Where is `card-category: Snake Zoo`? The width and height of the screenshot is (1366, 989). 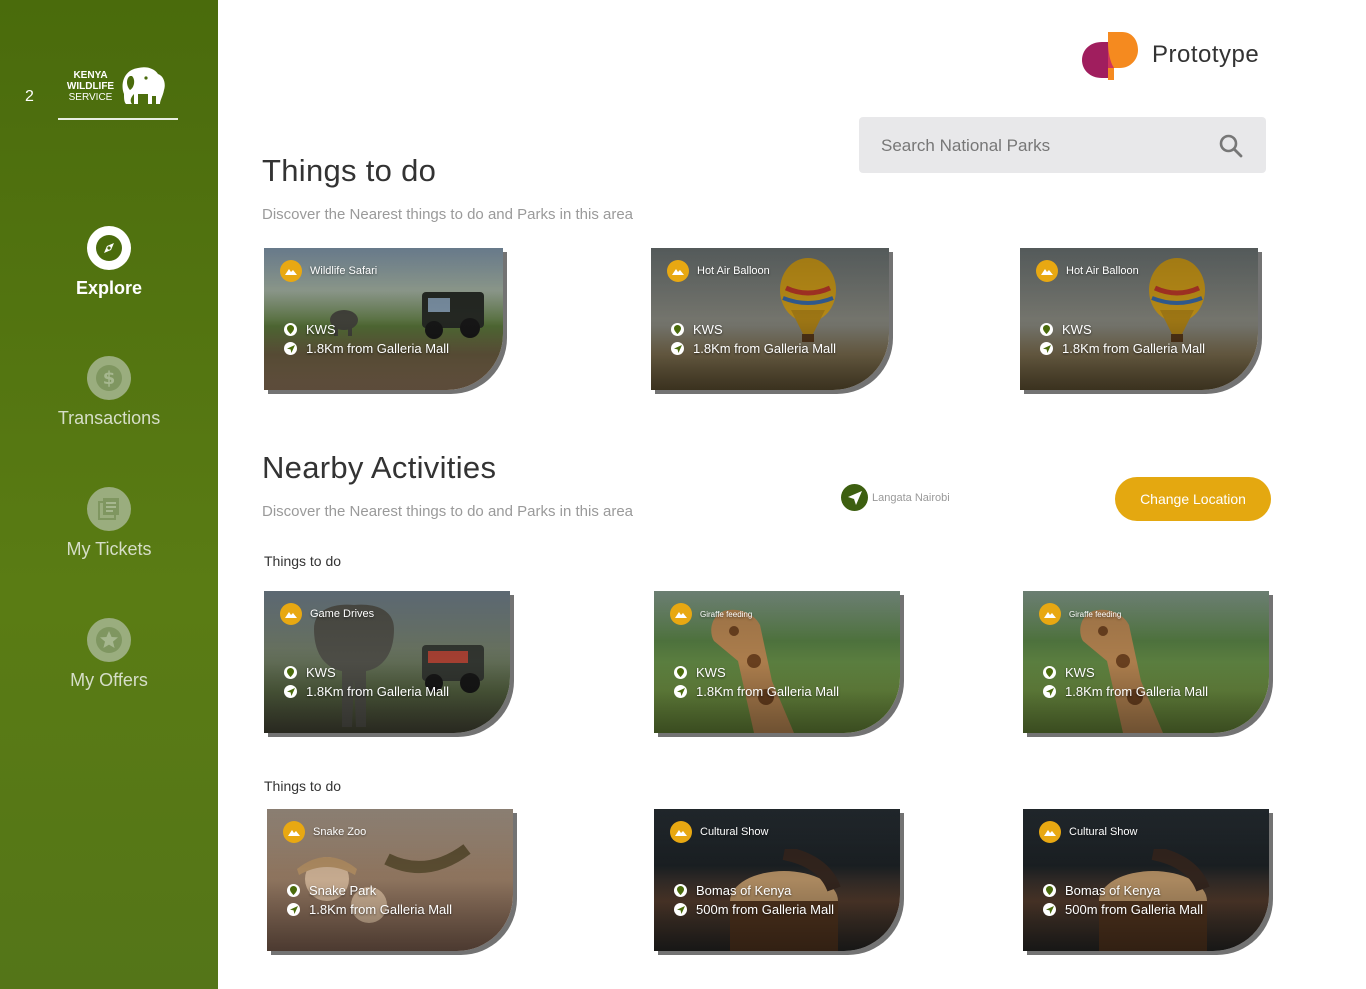 card-category: Snake Zoo is located at coordinates (340, 832).